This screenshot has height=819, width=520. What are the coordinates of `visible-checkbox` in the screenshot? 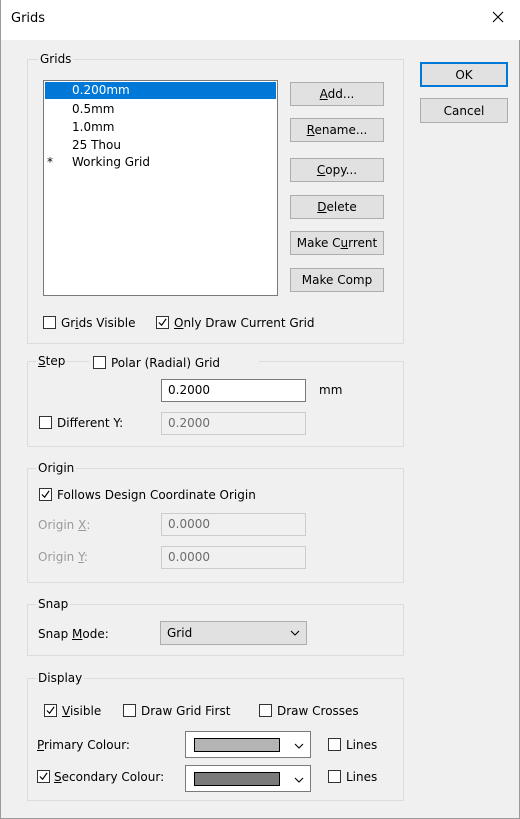 It's located at (50, 710).